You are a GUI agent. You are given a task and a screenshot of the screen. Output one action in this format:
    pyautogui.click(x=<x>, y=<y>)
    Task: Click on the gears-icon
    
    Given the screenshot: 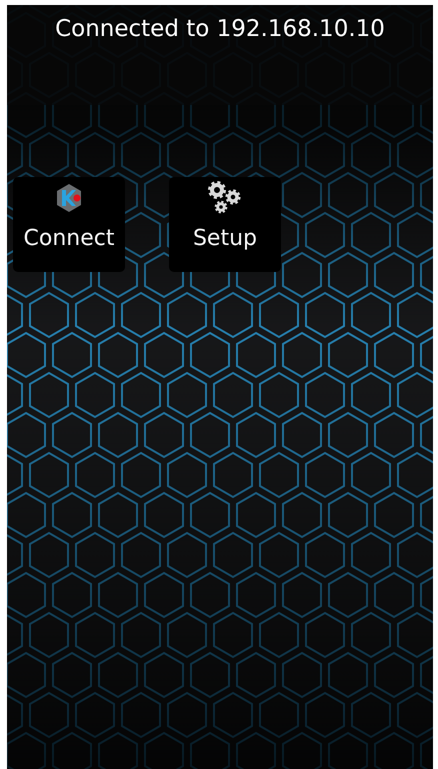 What is the action you would take?
    pyautogui.click(x=225, y=198)
    